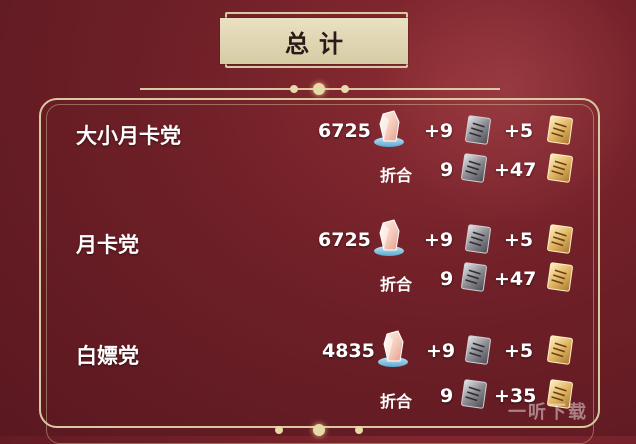  I want to click on group-label-monthly: 月卡党, so click(107, 245).